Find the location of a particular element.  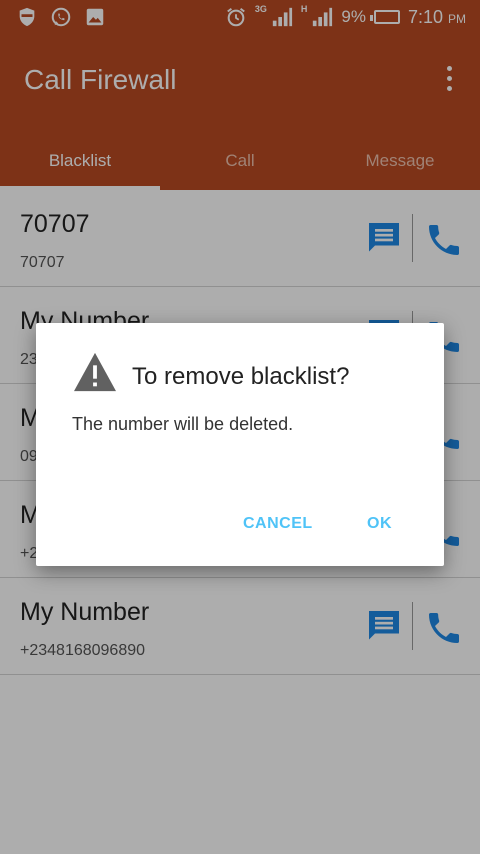

warning-icon is located at coordinates (95, 372).